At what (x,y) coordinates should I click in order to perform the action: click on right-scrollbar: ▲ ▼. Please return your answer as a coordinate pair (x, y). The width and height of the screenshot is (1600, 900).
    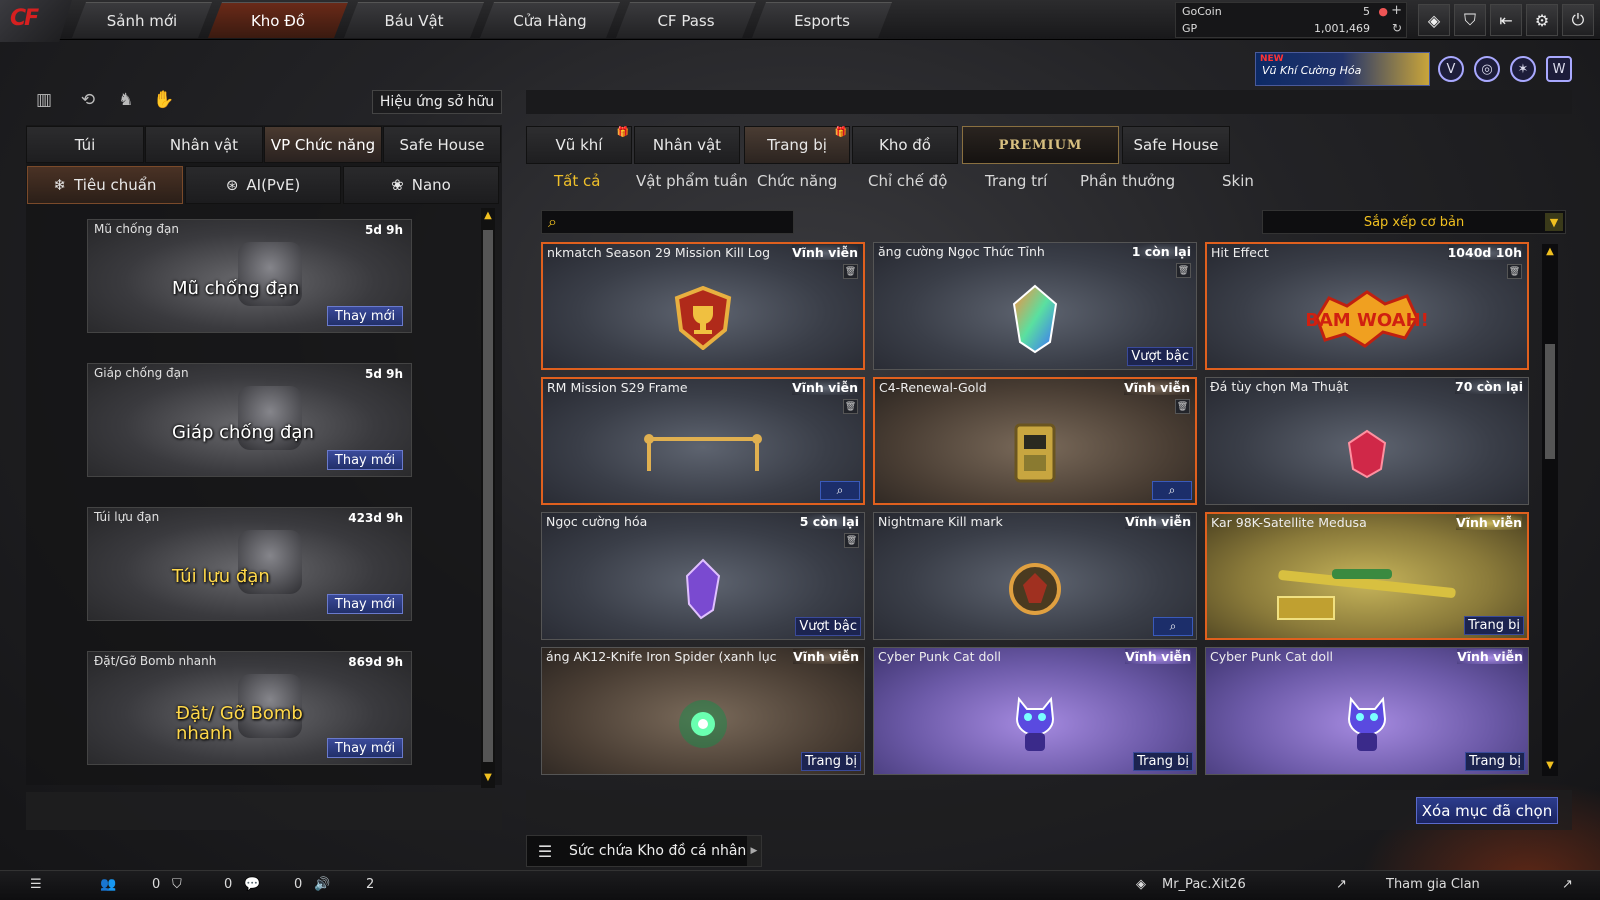
    Looking at the image, I should click on (1550, 510).